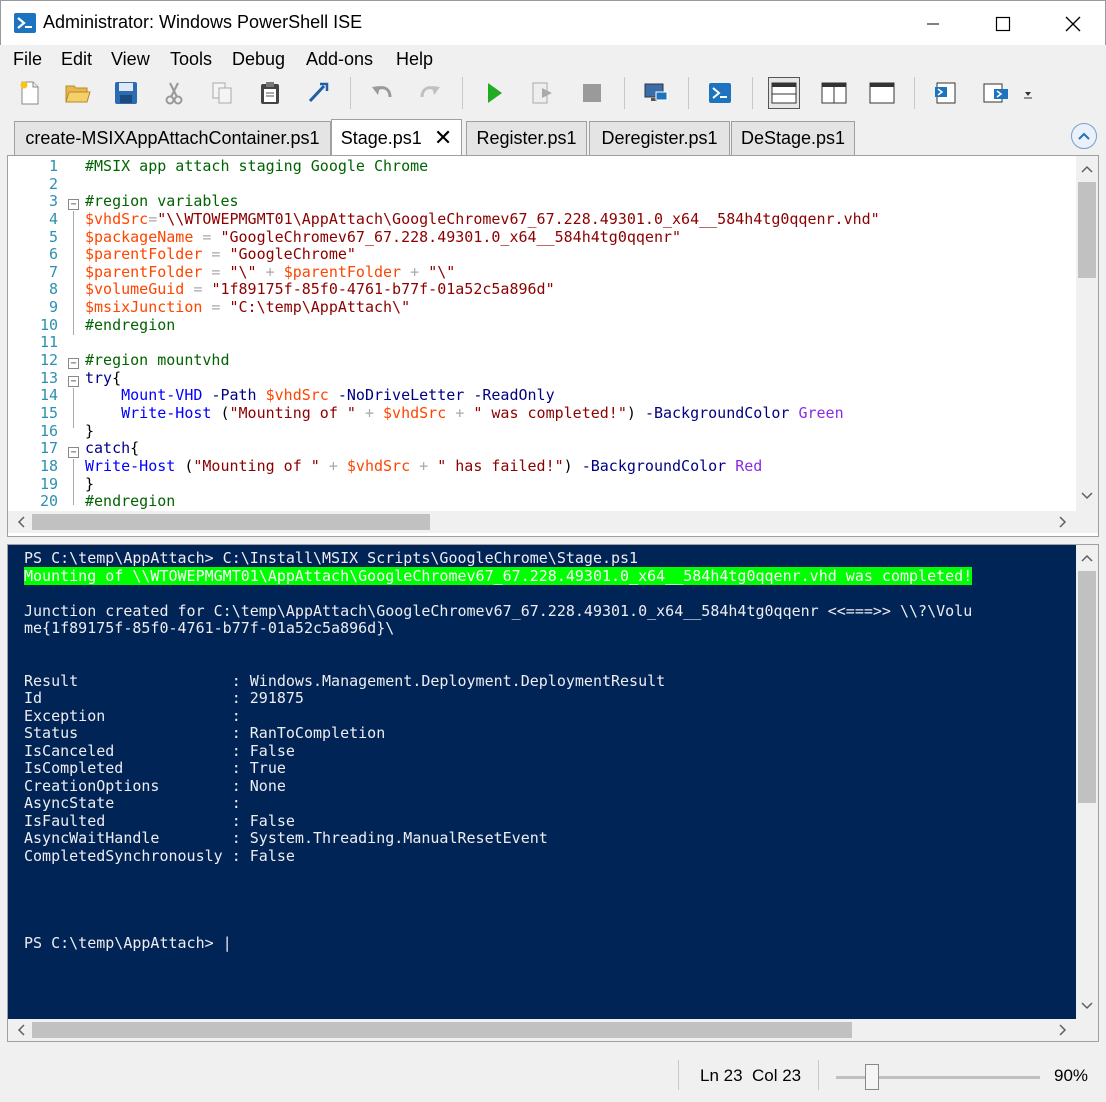 This screenshot has width=1106, height=1102. Describe the element at coordinates (1072, 23) in the screenshot. I see `close-button` at that location.